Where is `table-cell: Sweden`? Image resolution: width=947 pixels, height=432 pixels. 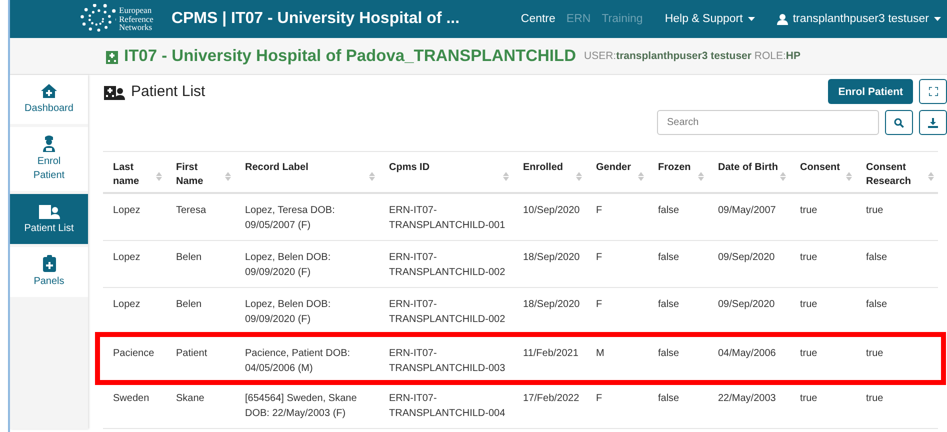 table-cell: Sweden is located at coordinates (131, 398).